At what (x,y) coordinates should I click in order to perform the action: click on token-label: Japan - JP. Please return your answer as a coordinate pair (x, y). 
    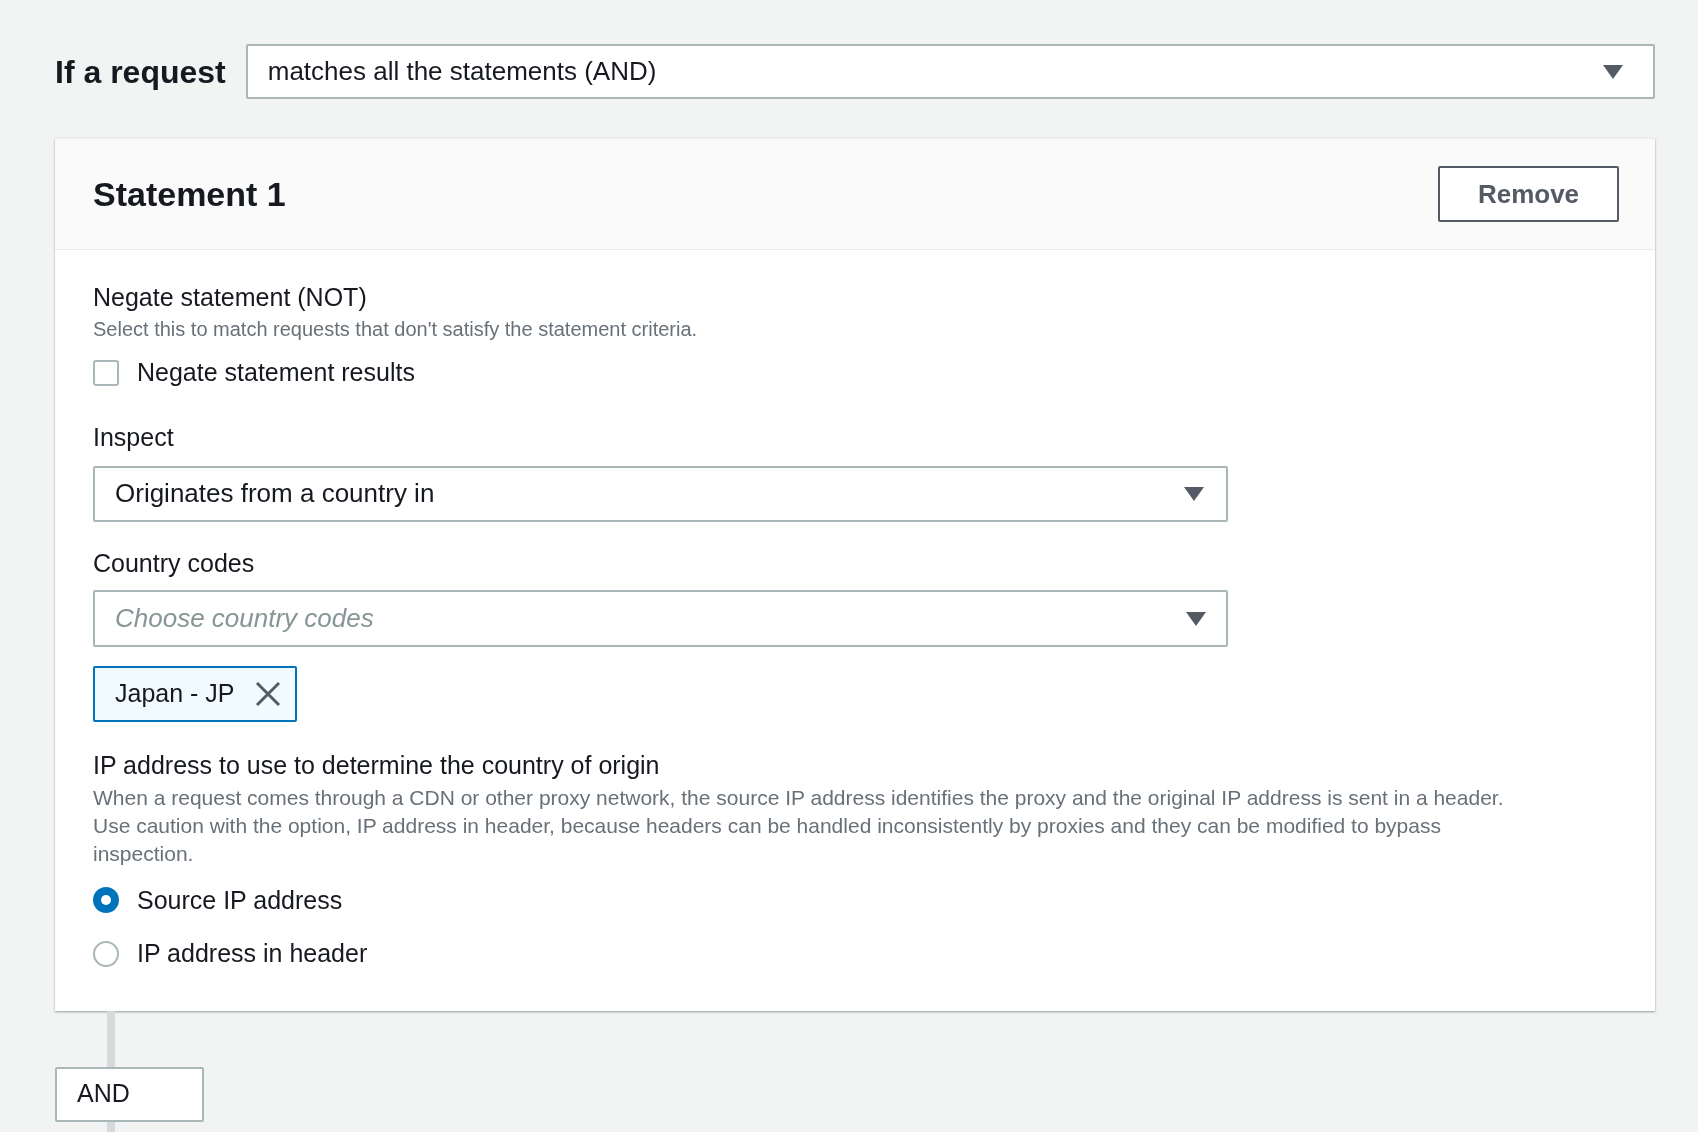
    Looking at the image, I should click on (175, 693).